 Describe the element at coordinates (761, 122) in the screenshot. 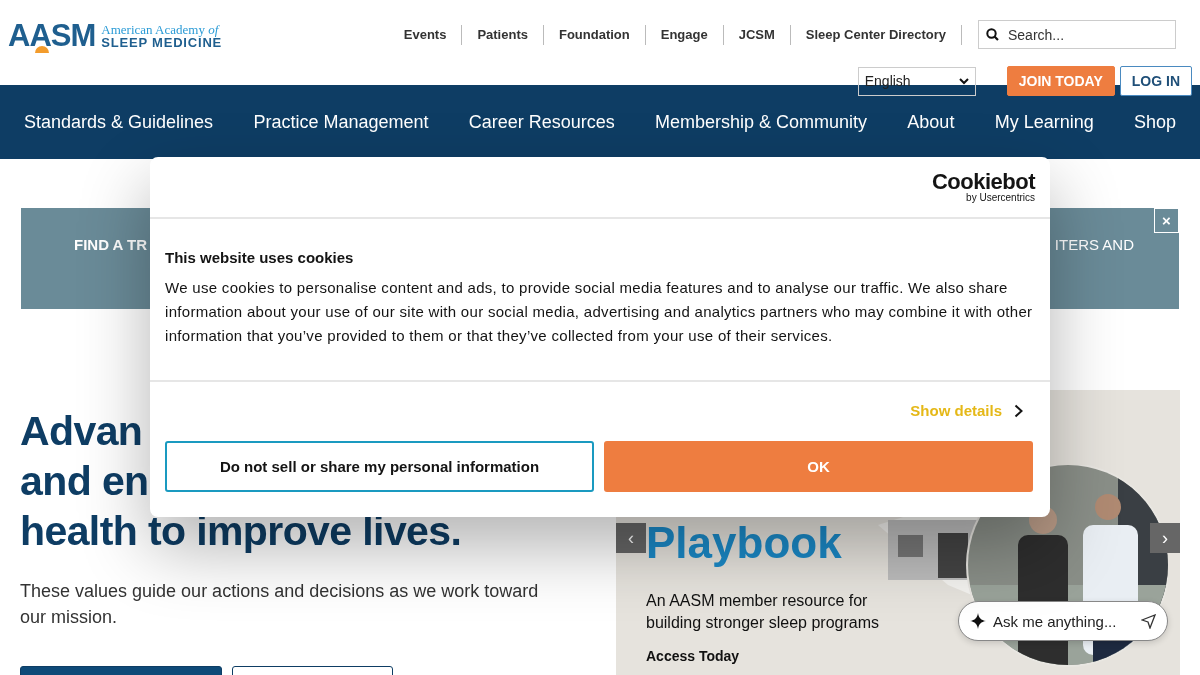

I see `nav-item: Membership & Community` at that location.